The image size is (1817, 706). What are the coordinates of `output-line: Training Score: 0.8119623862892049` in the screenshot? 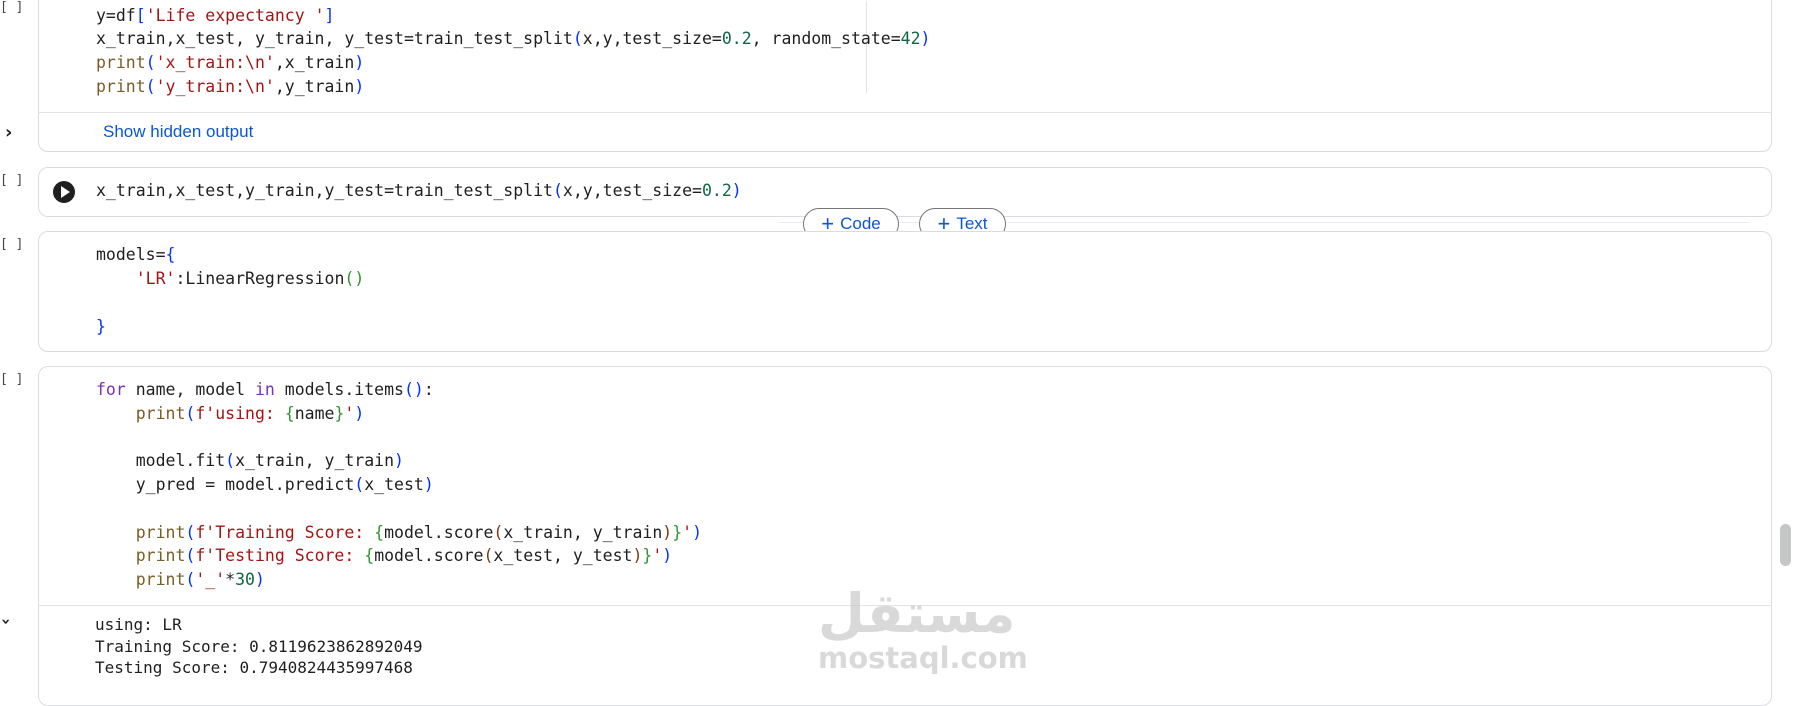 It's located at (259, 646).